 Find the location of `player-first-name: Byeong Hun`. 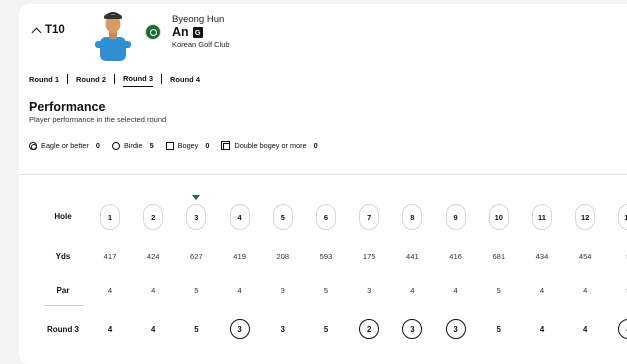

player-first-name: Byeong Hun is located at coordinates (198, 19).